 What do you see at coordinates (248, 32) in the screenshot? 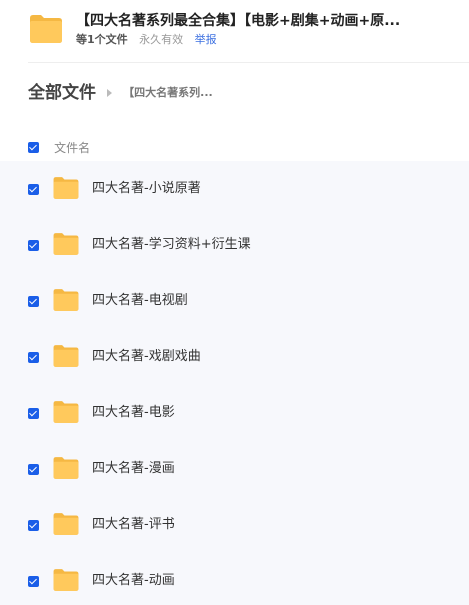
I see `share-header: 【四大名著系列最全合集】【电影+剧集+动画+原... 等1个文件 永久有效 举报` at bounding box center [248, 32].